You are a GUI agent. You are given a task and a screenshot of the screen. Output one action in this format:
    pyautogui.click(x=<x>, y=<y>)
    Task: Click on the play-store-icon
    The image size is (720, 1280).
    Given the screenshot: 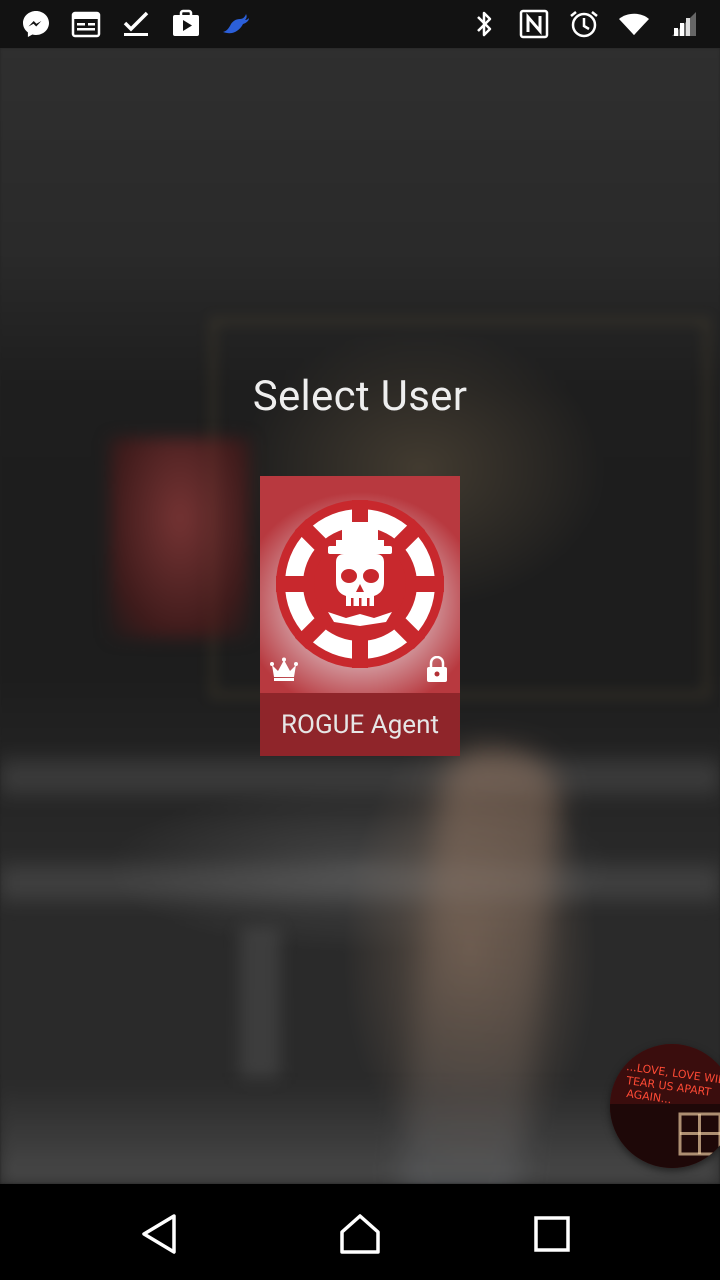 What is the action you would take?
    pyautogui.click(x=186, y=22)
    